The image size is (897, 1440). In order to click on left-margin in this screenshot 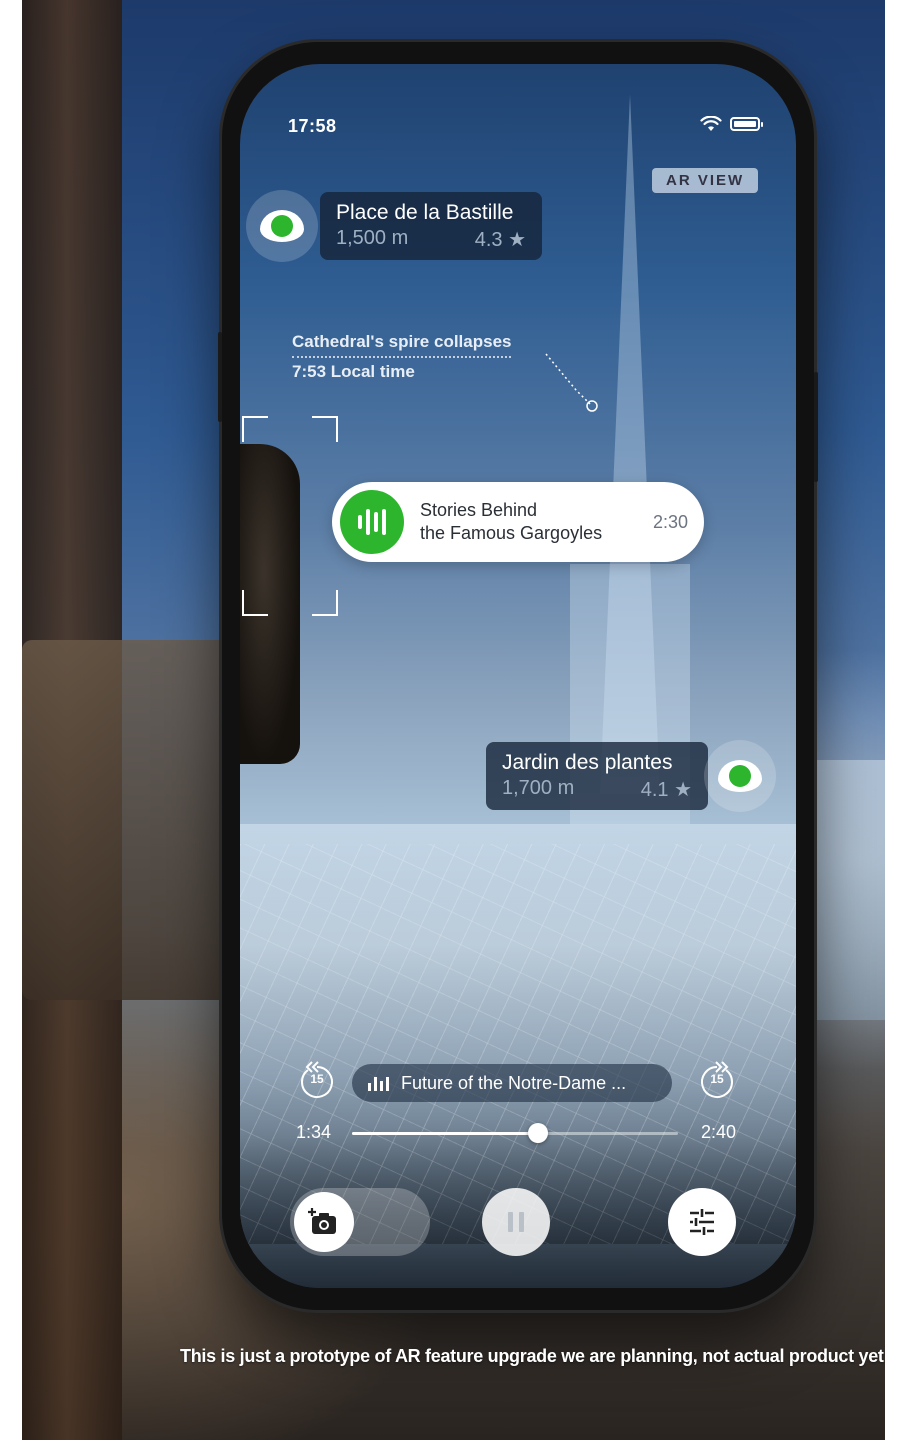, I will do `click(11, 720)`.